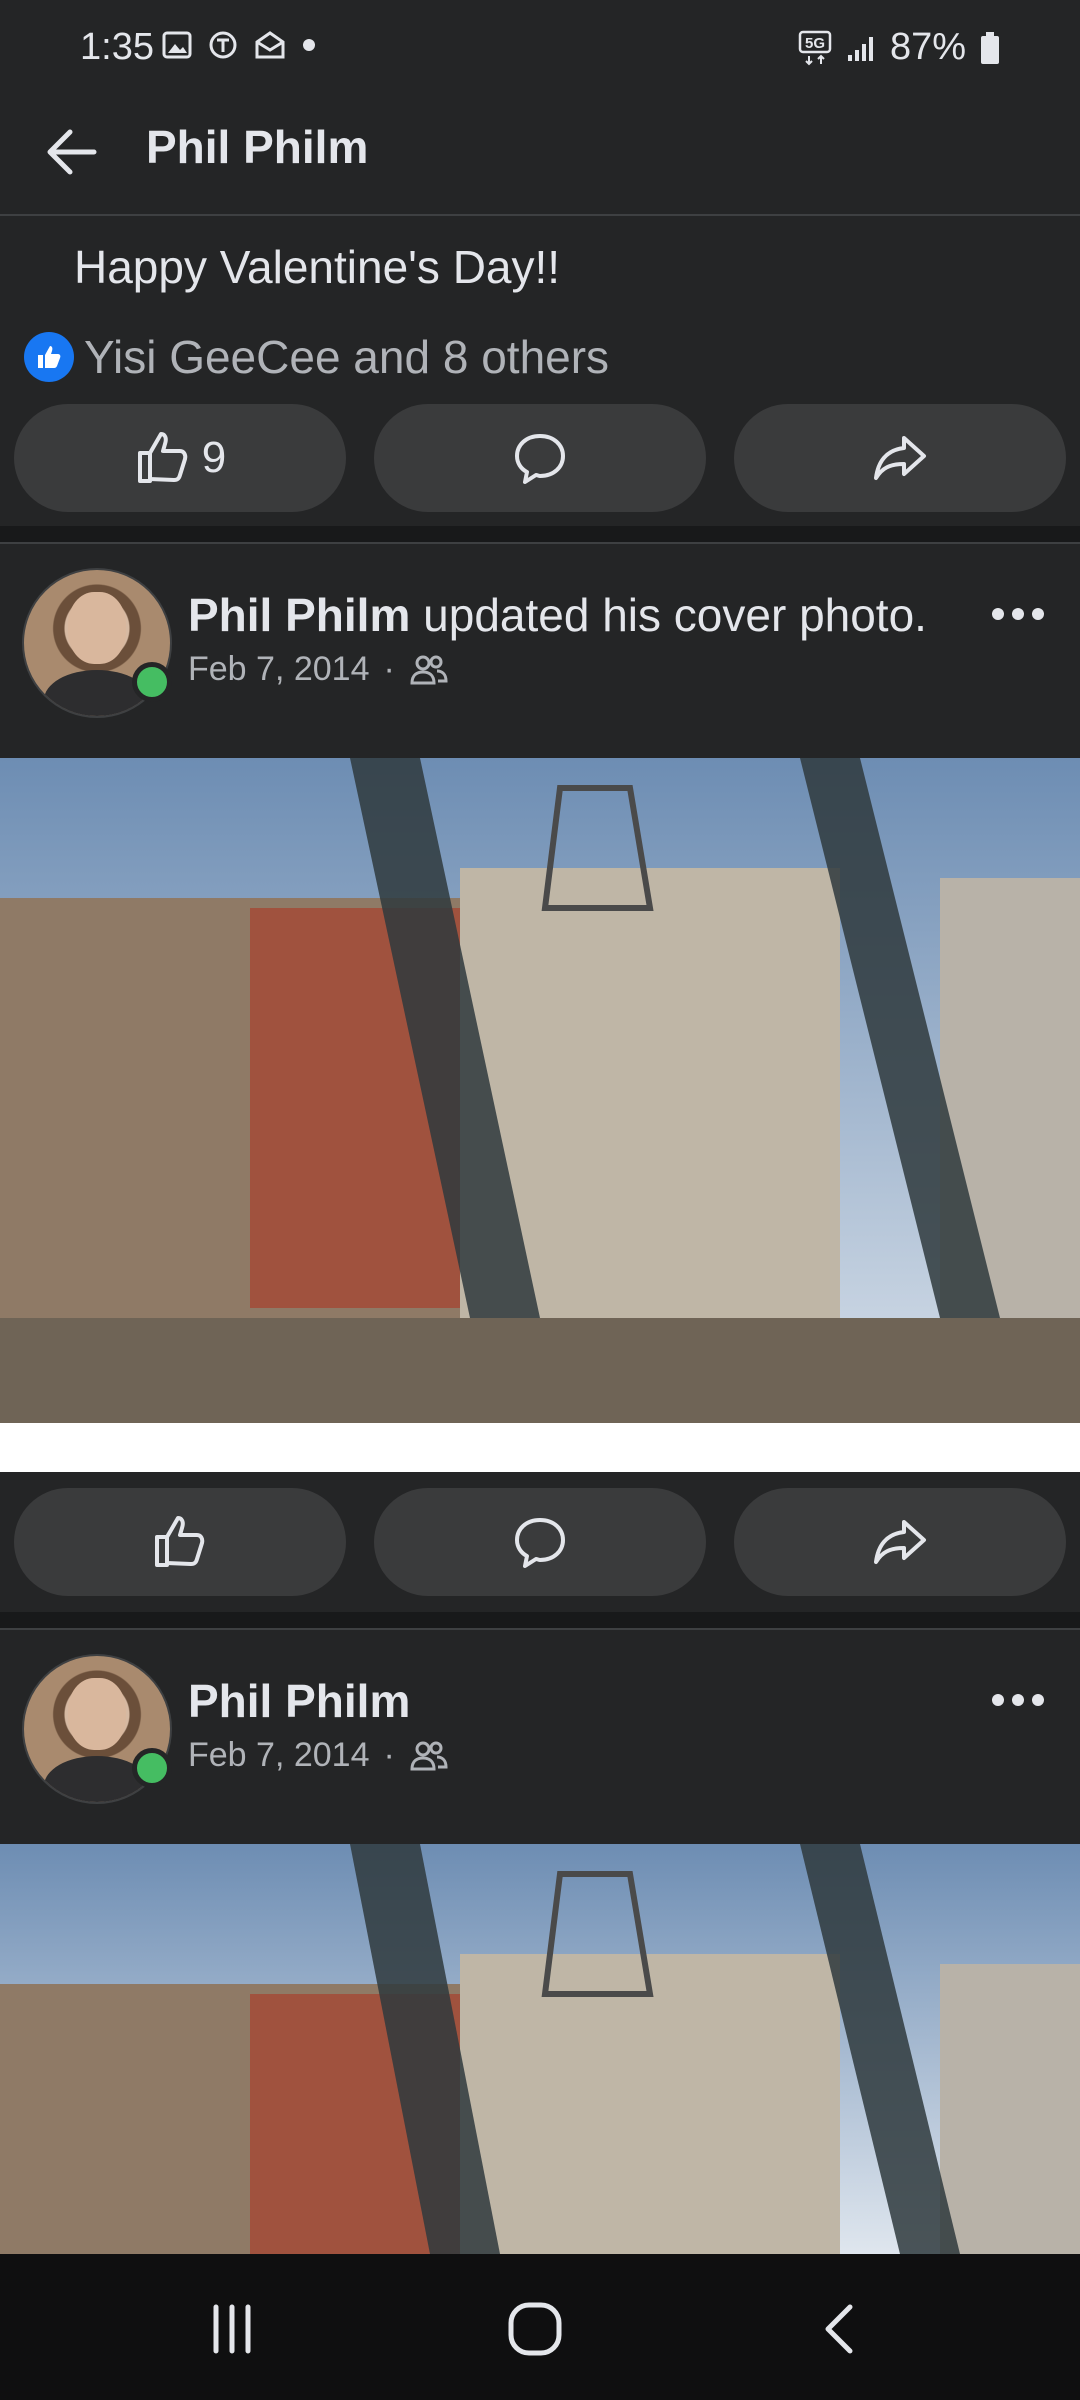 The width and height of the screenshot is (1080, 2400). What do you see at coordinates (239, 45) in the screenshot?
I see `notification-icons` at bounding box center [239, 45].